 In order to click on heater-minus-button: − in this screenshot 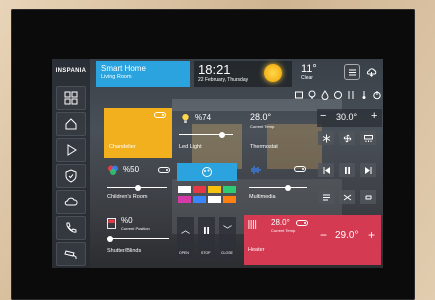, I will do `click(323, 235)`.